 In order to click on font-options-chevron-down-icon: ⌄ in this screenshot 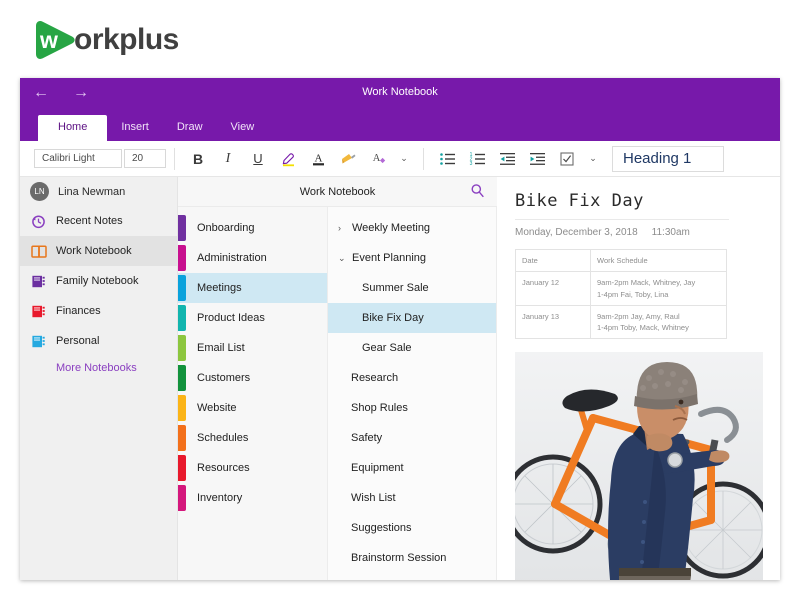, I will do `click(404, 159)`.